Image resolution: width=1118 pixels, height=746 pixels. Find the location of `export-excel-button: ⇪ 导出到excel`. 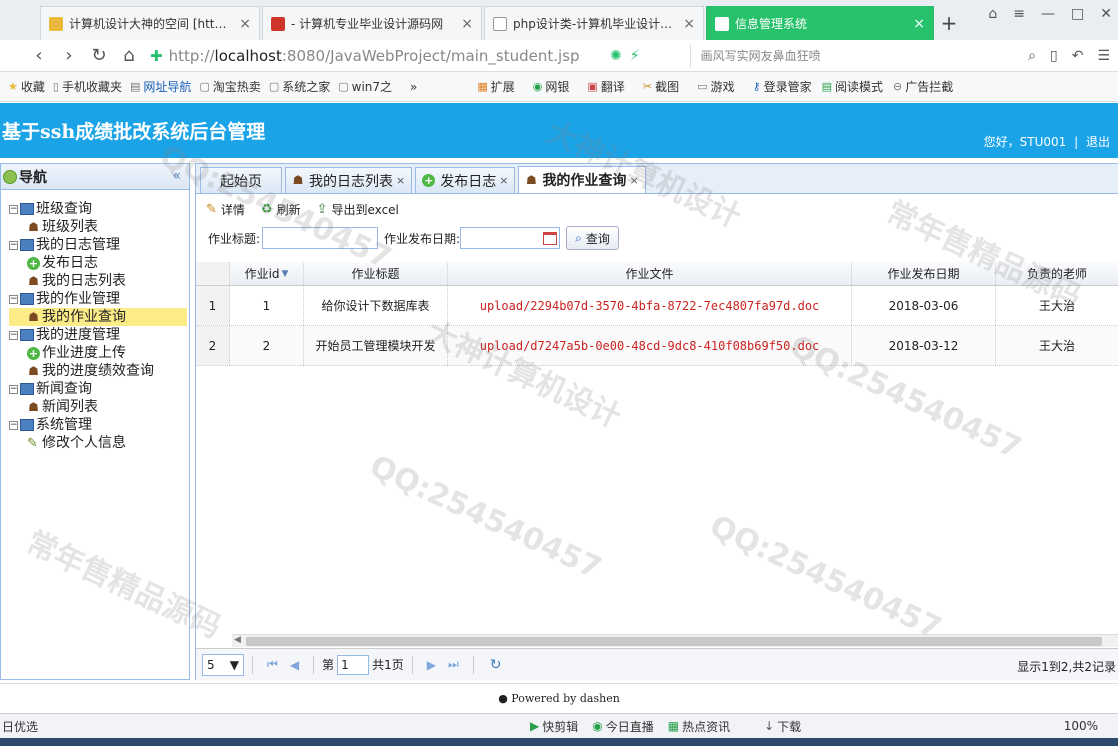

export-excel-button: ⇪ 导出到excel is located at coordinates (358, 209).